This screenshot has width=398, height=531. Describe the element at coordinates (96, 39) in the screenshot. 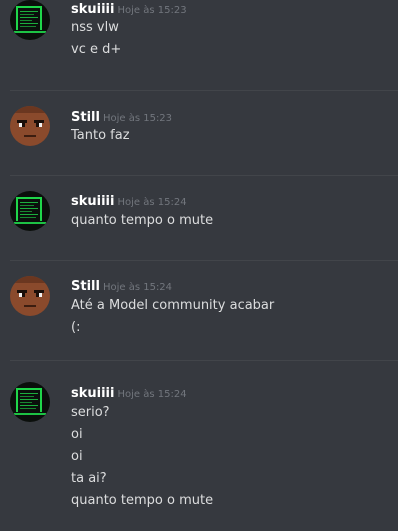

I see `message-content: nss vlw vc e d+` at that location.